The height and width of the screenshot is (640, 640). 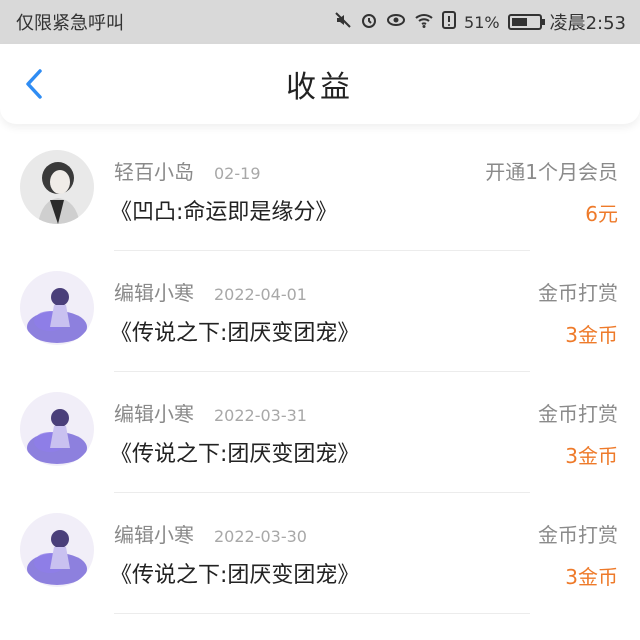 What do you see at coordinates (526, 22) in the screenshot?
I see `battery-icon` at bounding box center [526, 22].